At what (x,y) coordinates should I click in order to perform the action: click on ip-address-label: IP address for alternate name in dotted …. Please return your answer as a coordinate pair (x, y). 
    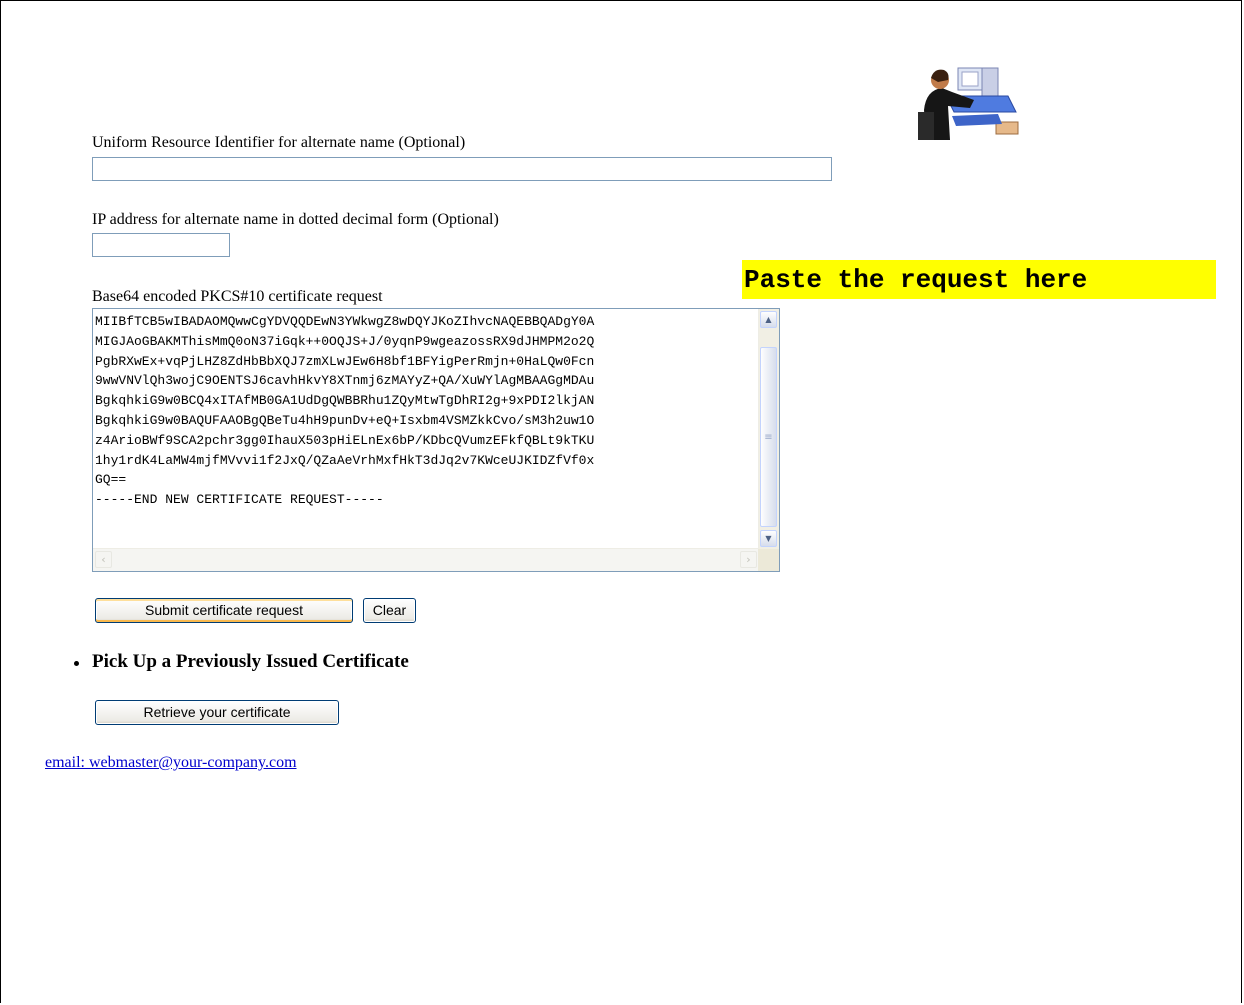
    Looking at the image, I should click on (295, 219).